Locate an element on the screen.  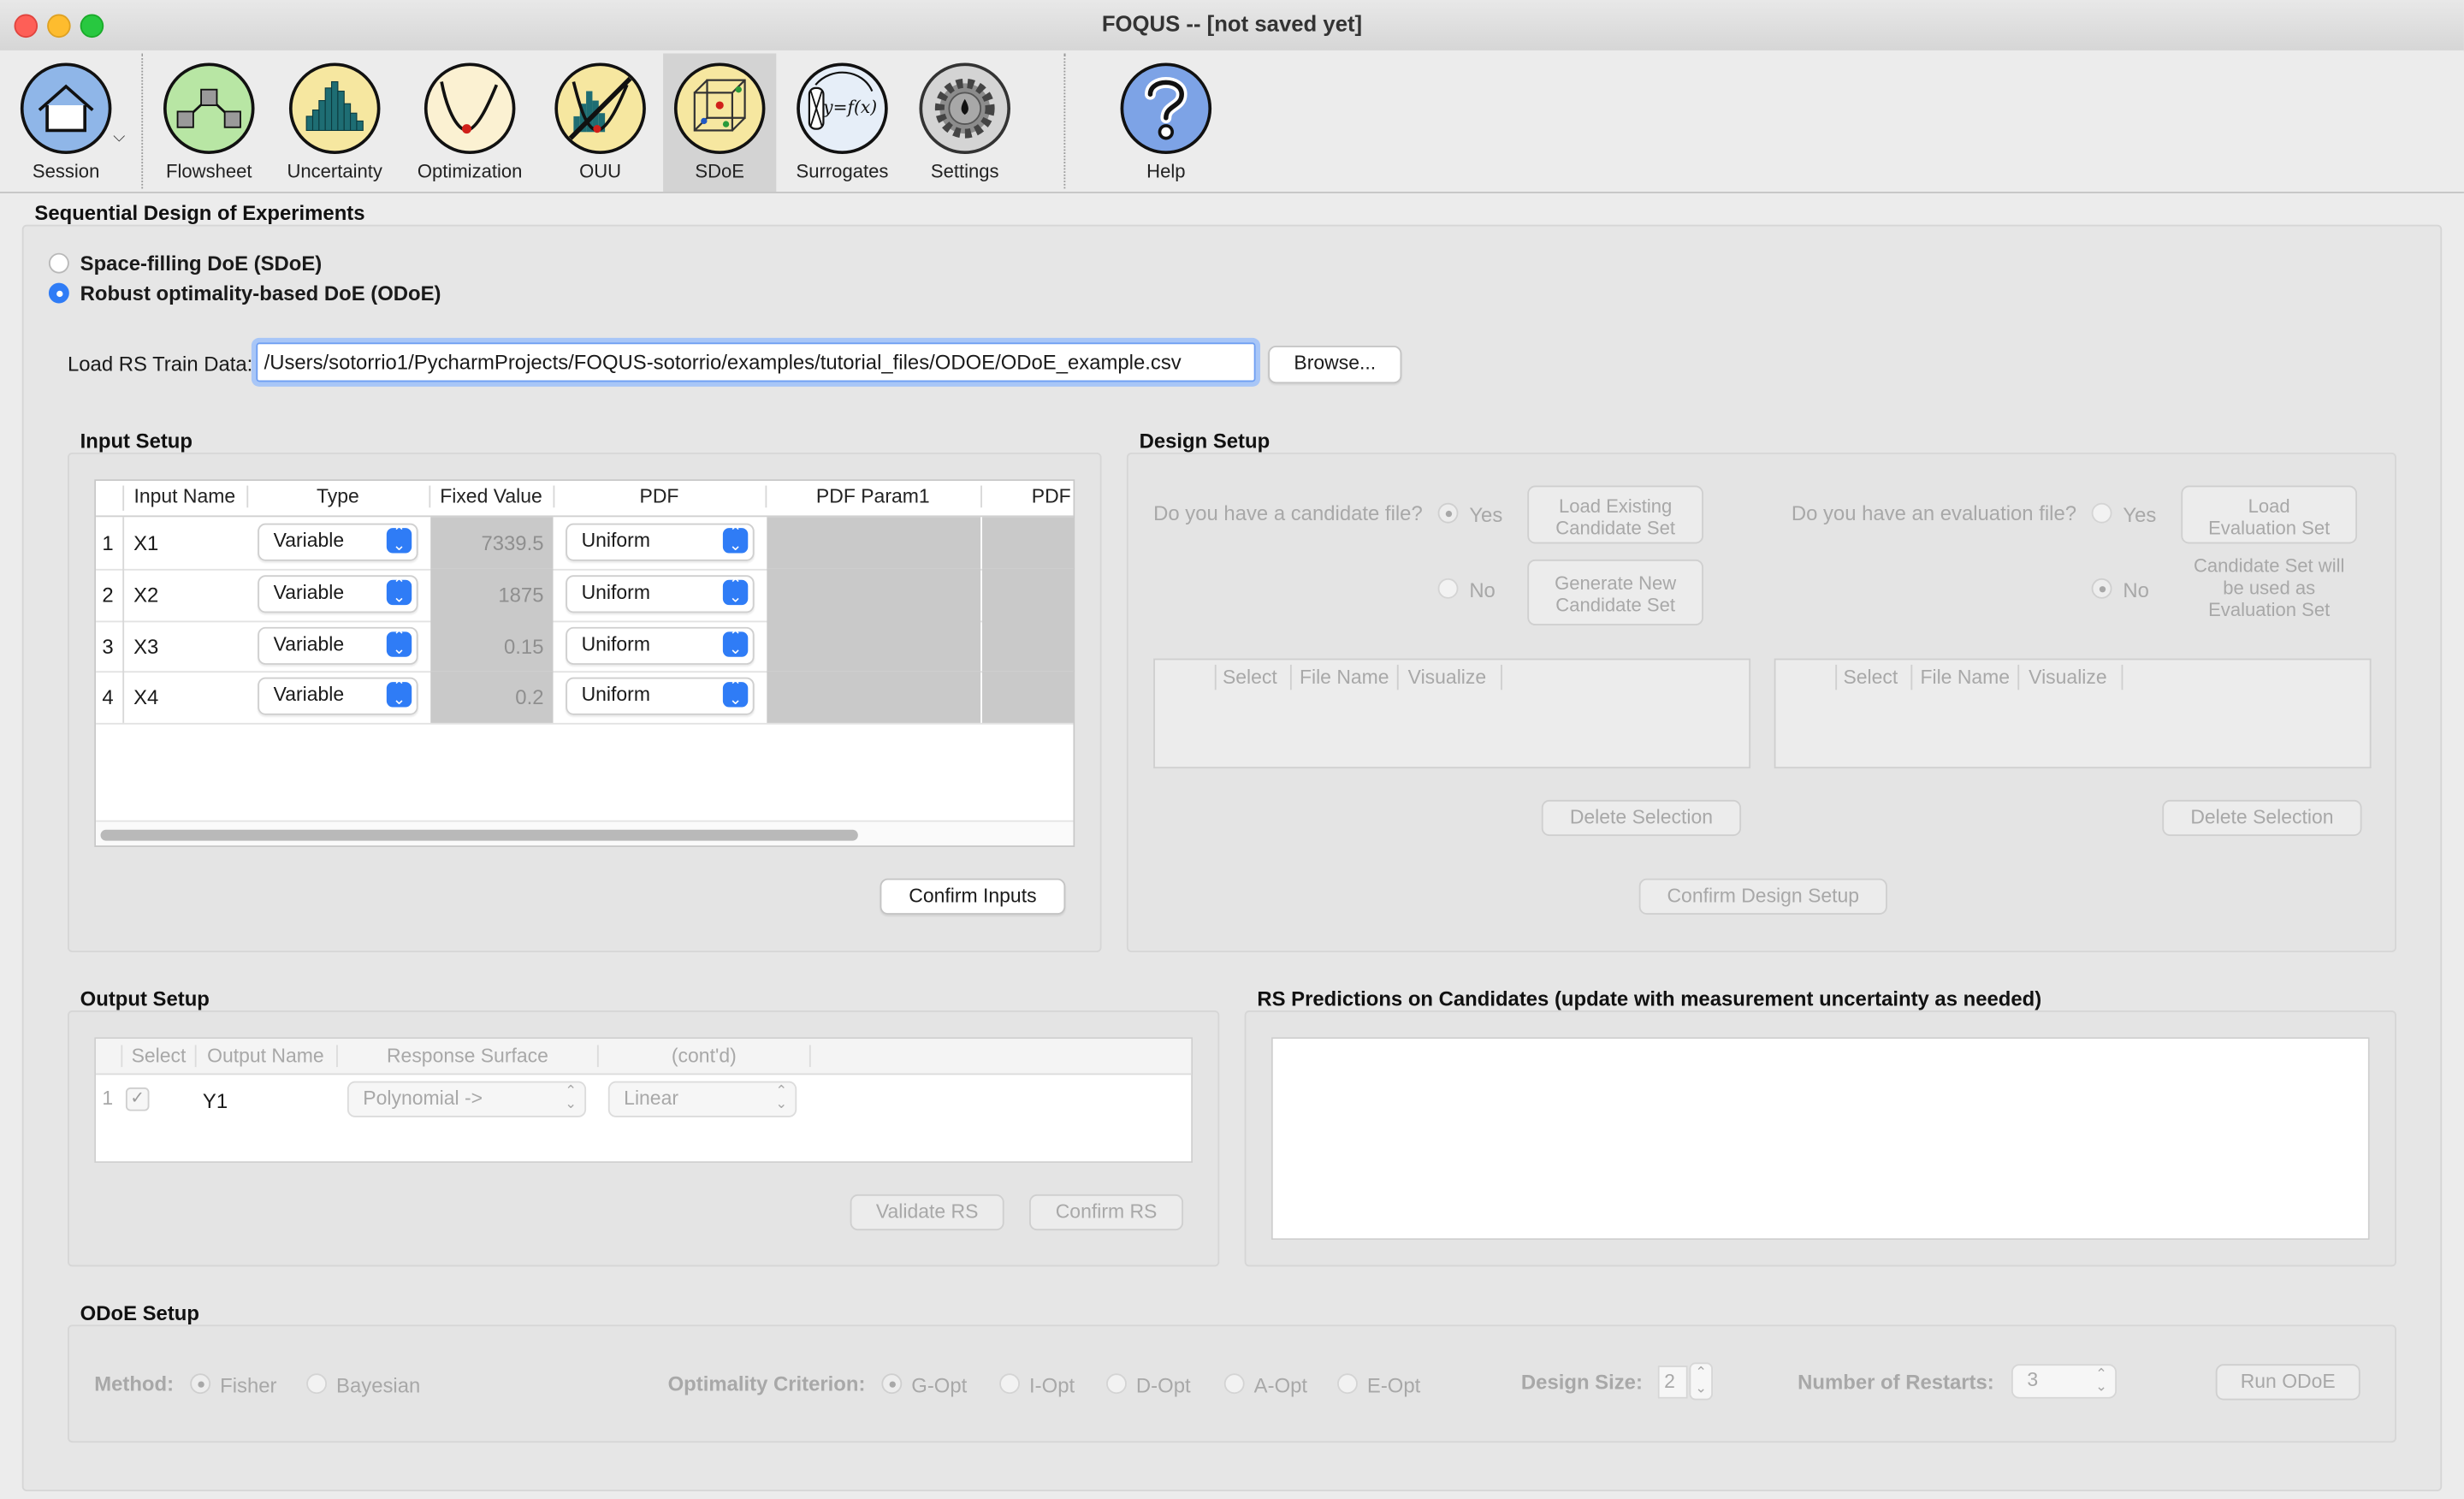
load-existing-candidate-button: Load Existing Candidate Set is located at coordinates (1615, 514).